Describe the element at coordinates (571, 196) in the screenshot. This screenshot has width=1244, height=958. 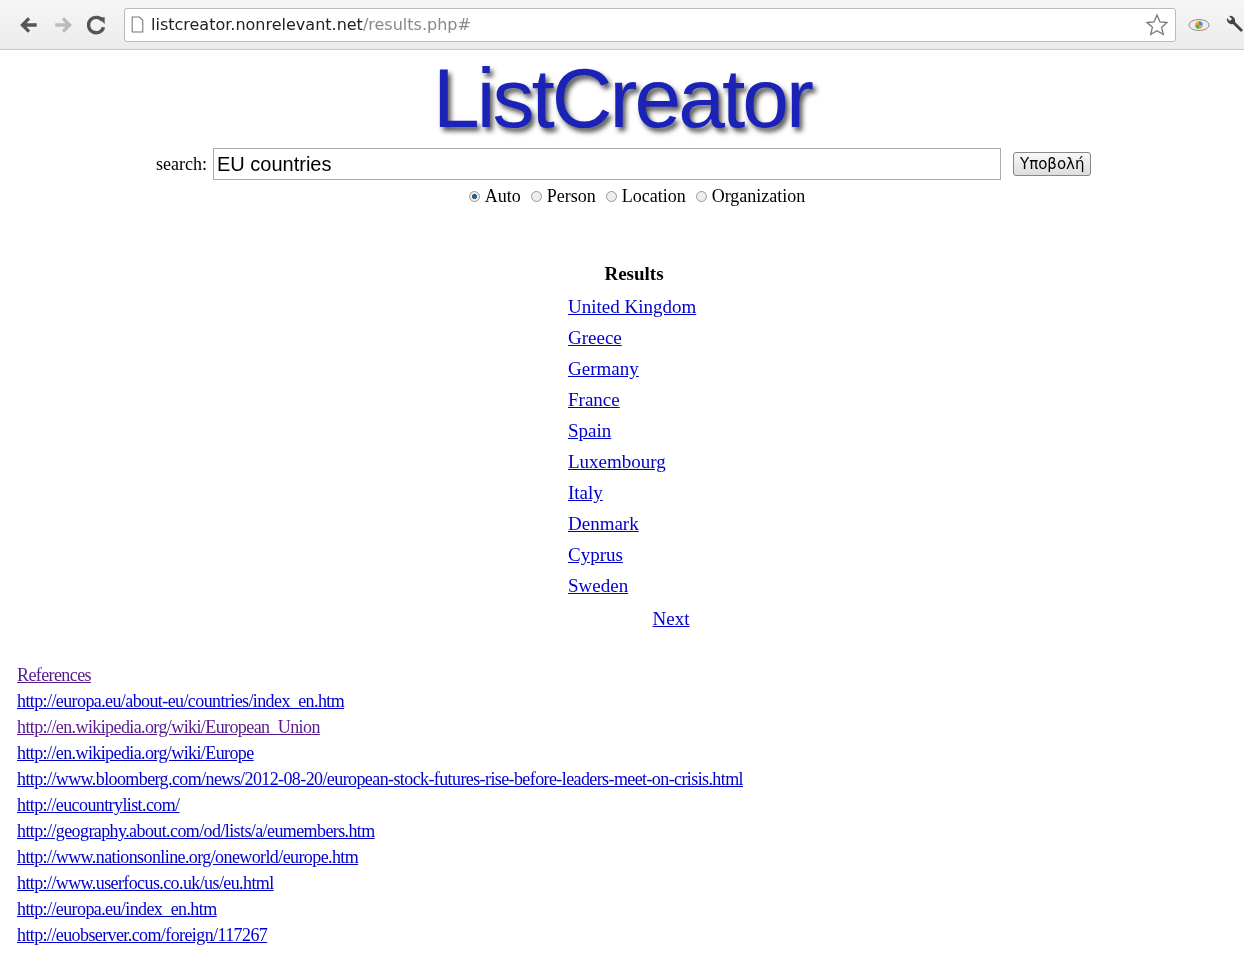
I see `radio-label: Person` at that location.